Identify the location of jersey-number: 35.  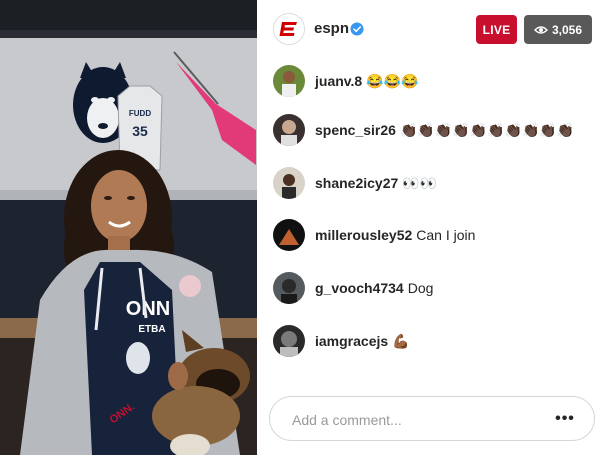
(140, 131).